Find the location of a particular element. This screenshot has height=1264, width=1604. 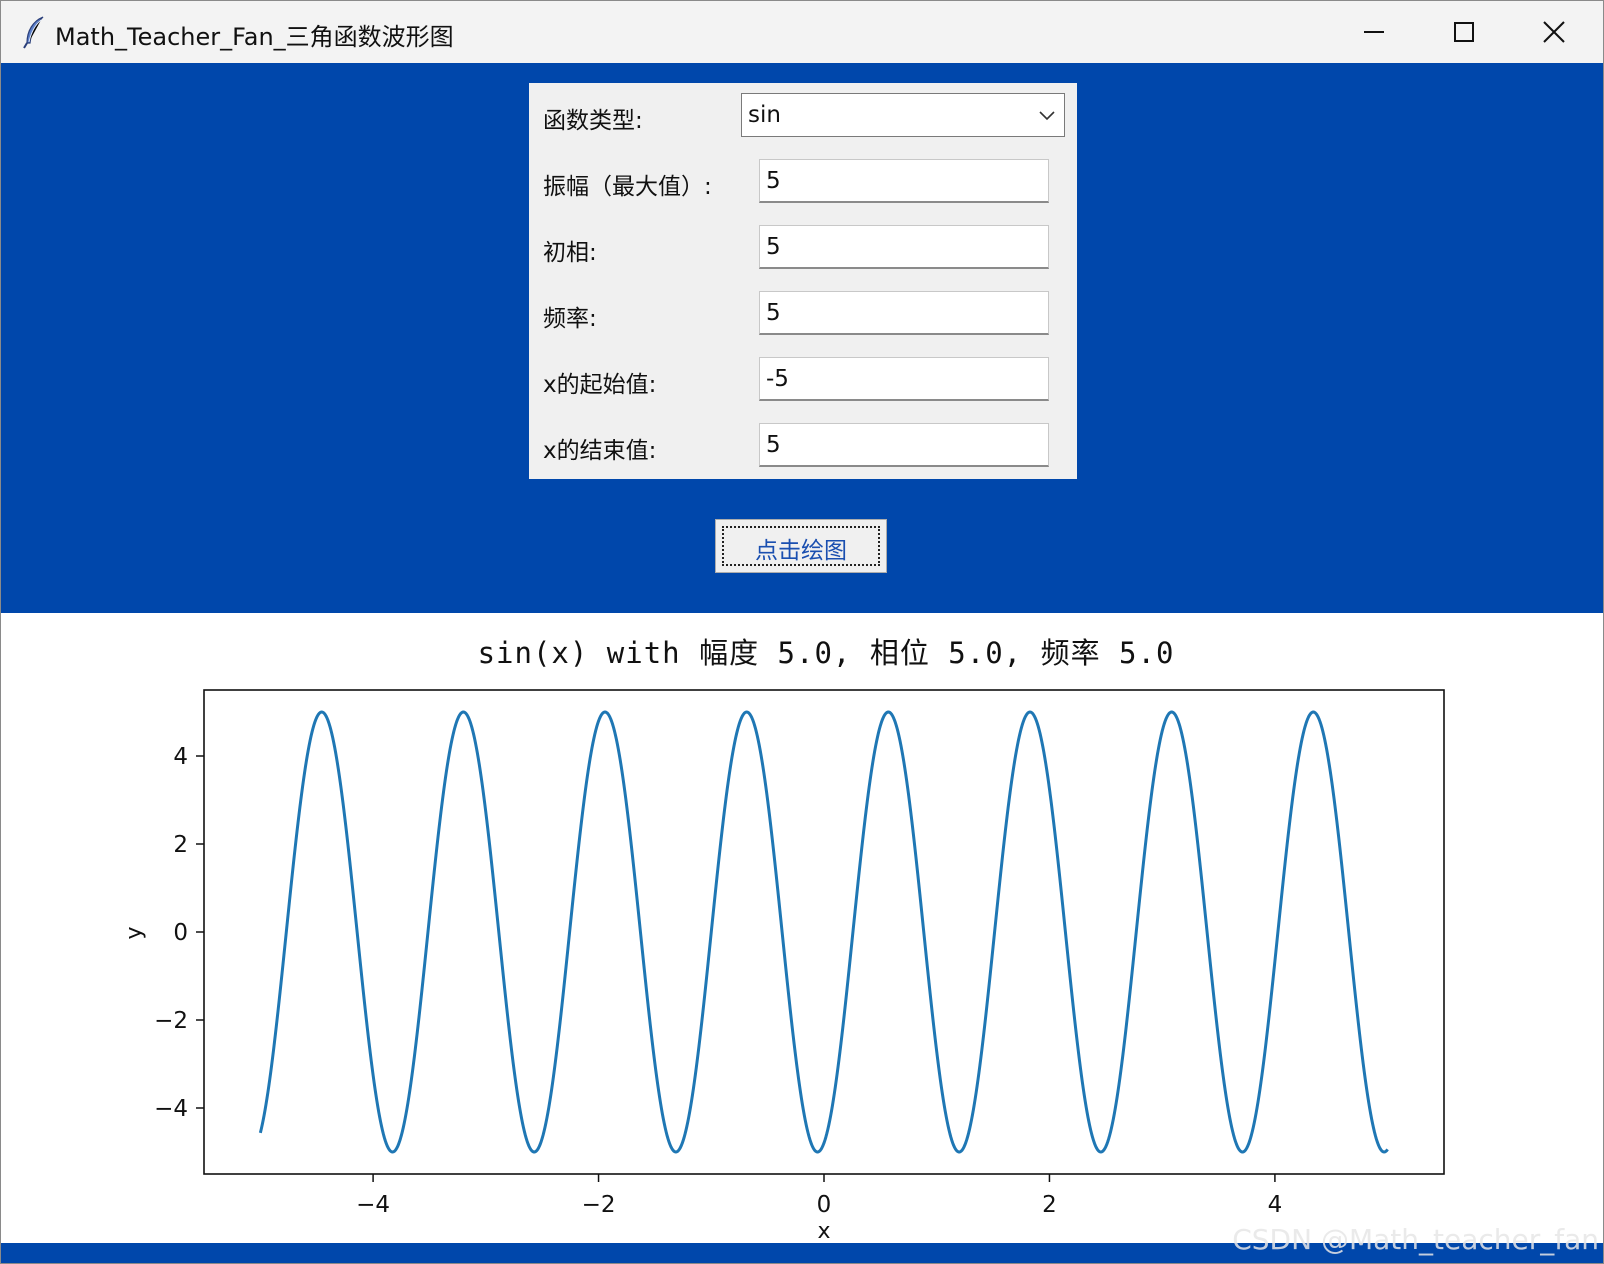

phase-label: 初相: is located at coordinates (570, 253).